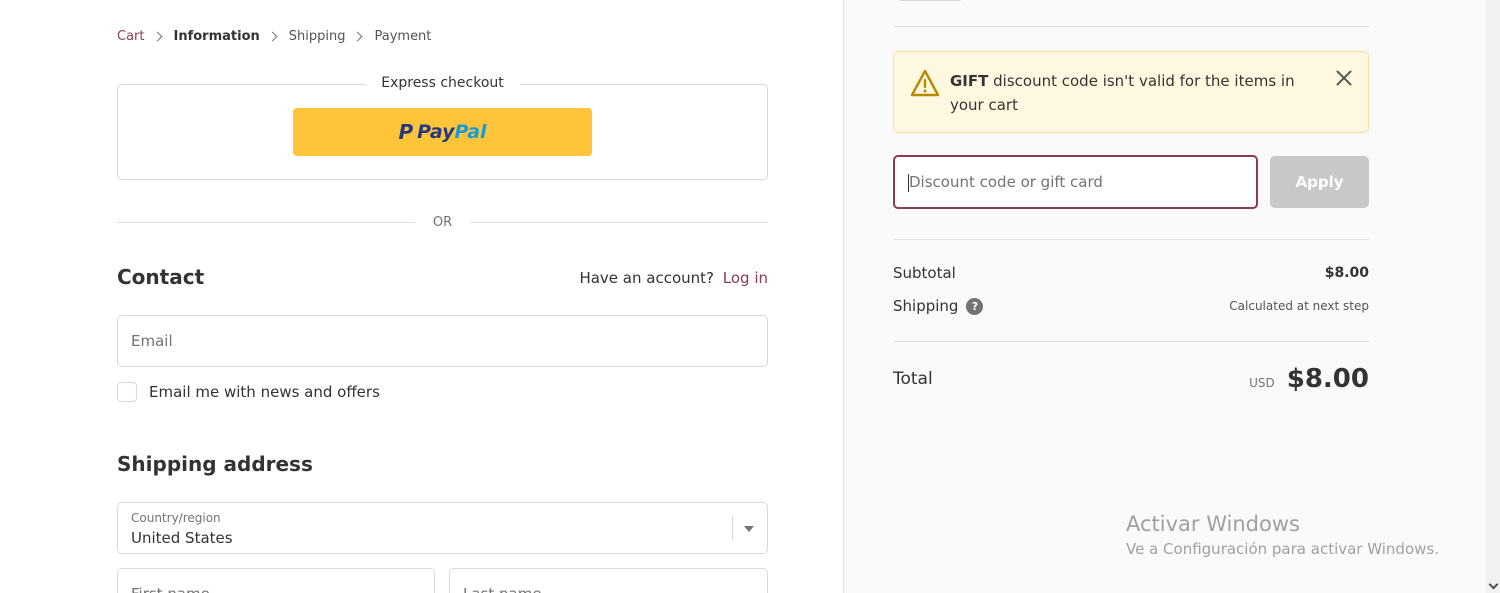  What do you see at coordinates (161, 277) in the screenshot?
I see `contact-heading: Contact` at bounding box center [161, 277].